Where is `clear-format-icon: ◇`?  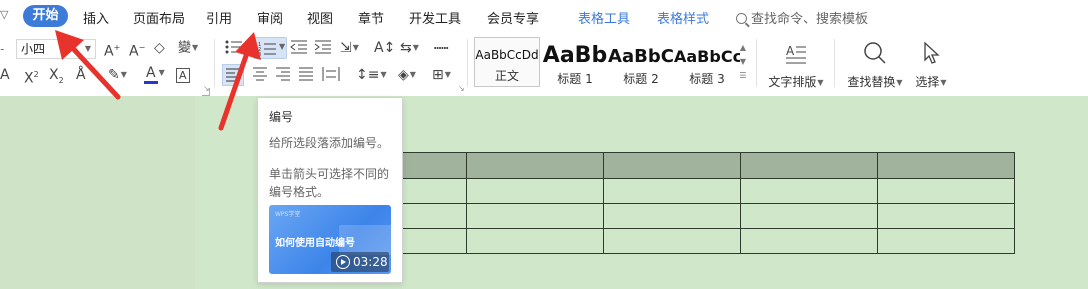
clear-format-icon: ◇ is located at coordinates (159, 48).